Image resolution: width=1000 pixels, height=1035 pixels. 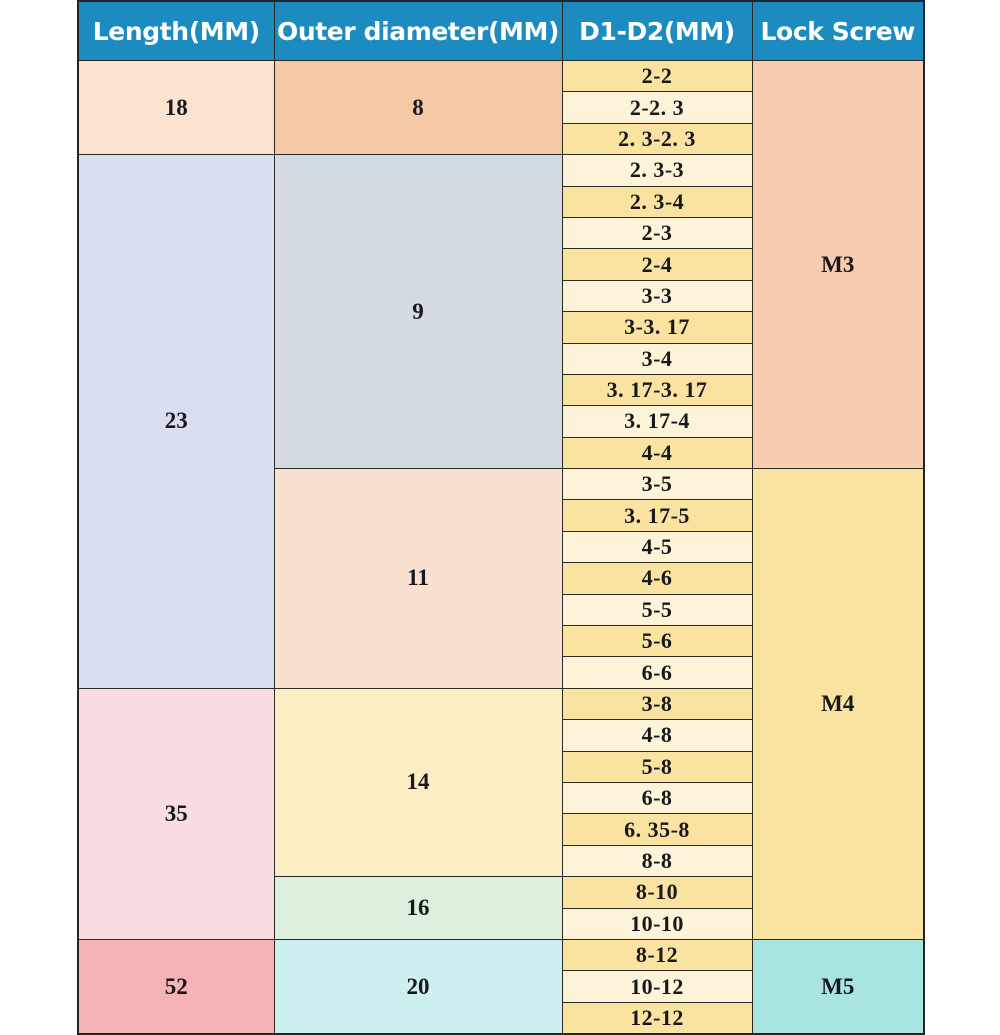 What do you see at coordinates (657, 955) in the screenshot?
I see `cell-d1-d2: 8-12` at bounding box center [657, 955].